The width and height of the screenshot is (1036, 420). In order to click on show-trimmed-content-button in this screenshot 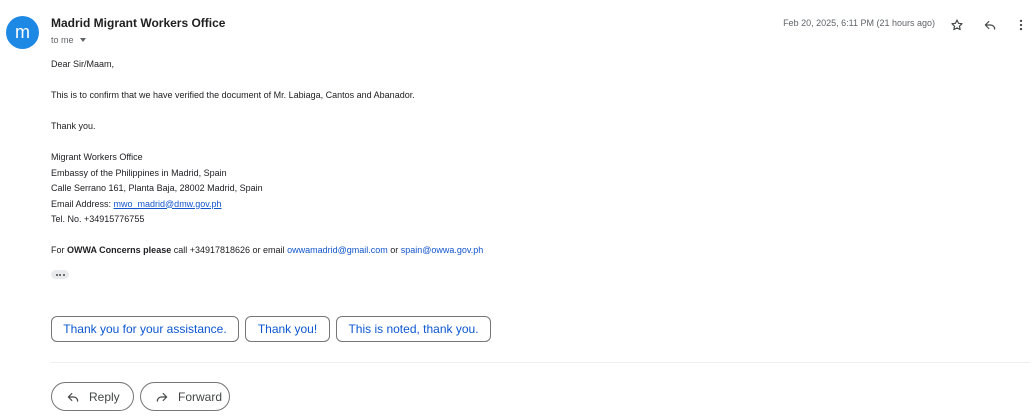, I will do `click(60, 274)`.